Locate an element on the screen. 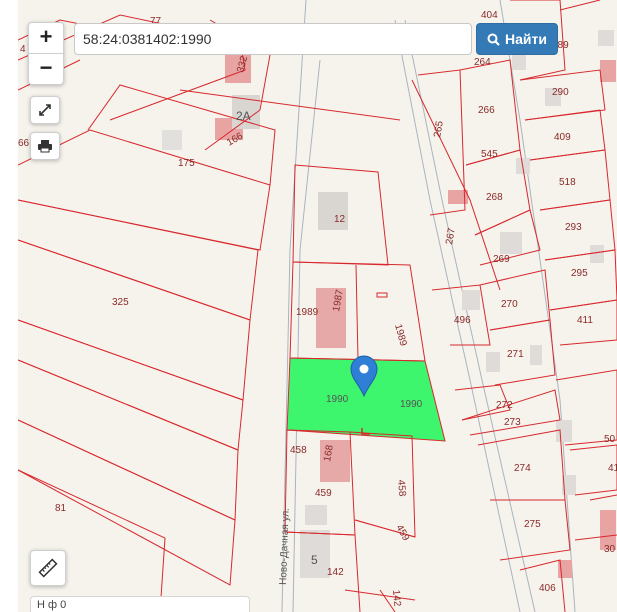  parcel-label: 411 is located at coordinates (585, 320).